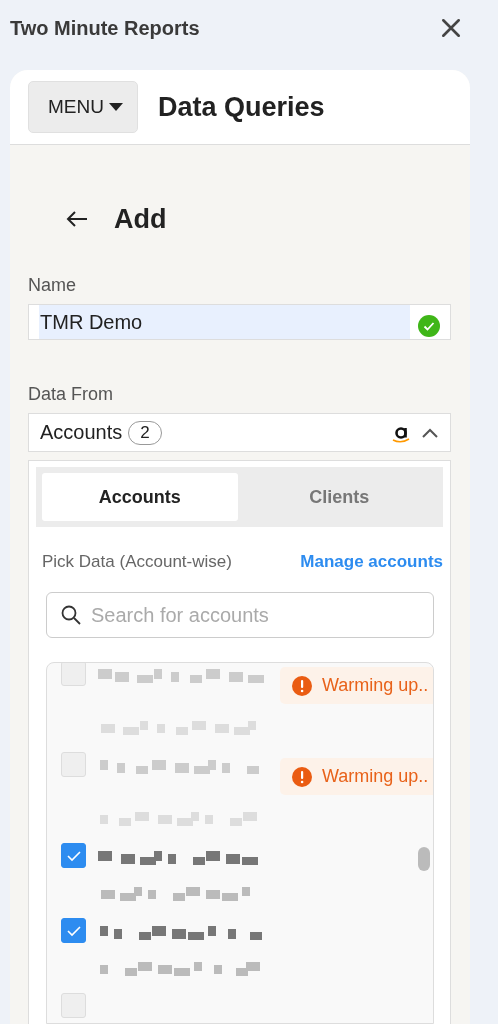 This screenshot has width=498, height=1024. I want to click on app-title: Two Minute Reports, so click(105, 28).